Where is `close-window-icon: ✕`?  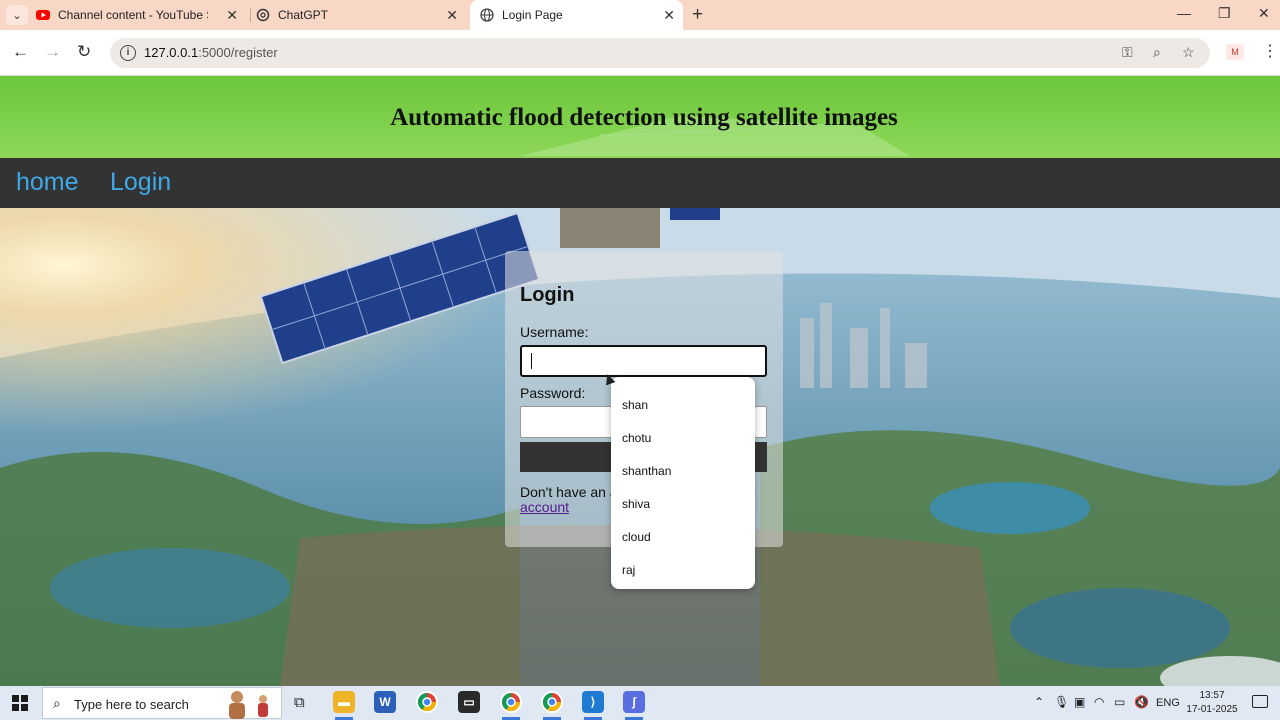
close-window-icon: ✕ is located at coordinates (1264, 13).